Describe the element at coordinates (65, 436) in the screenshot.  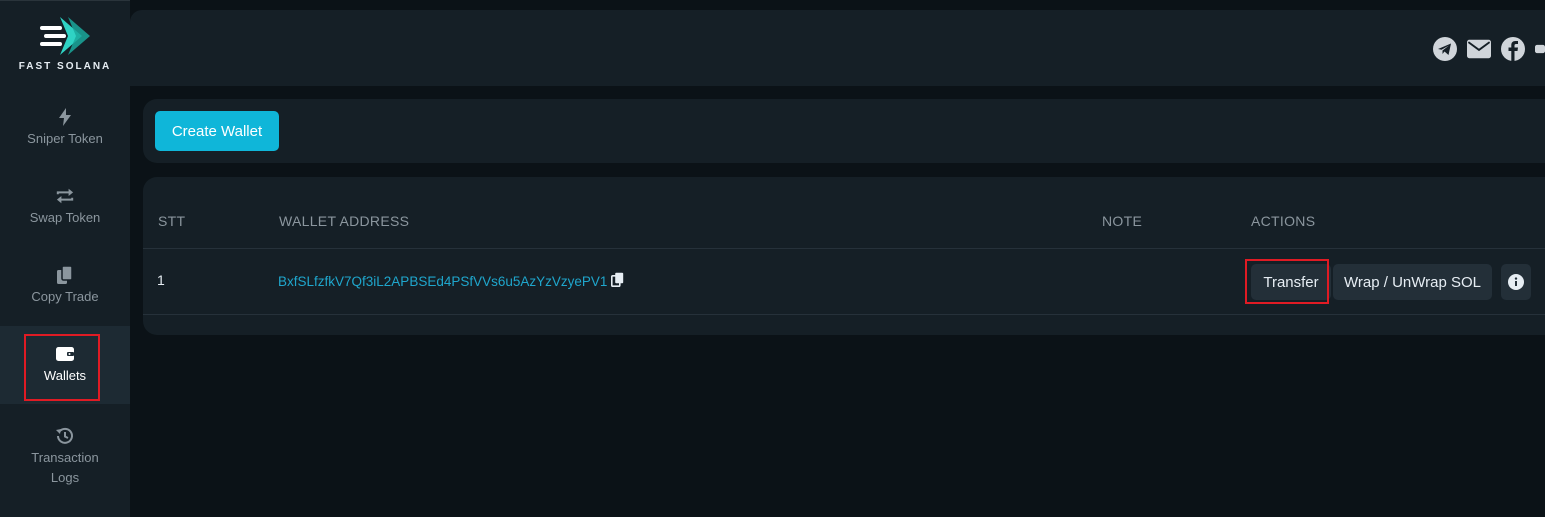
I see `history-icon` at that location.